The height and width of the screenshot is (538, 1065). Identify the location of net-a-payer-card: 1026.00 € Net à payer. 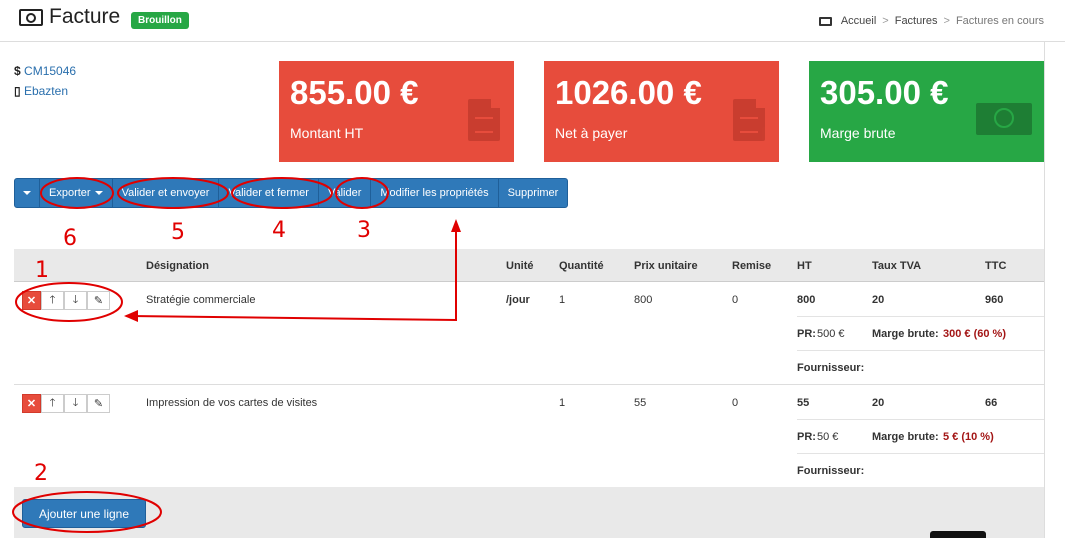
(661, 111).